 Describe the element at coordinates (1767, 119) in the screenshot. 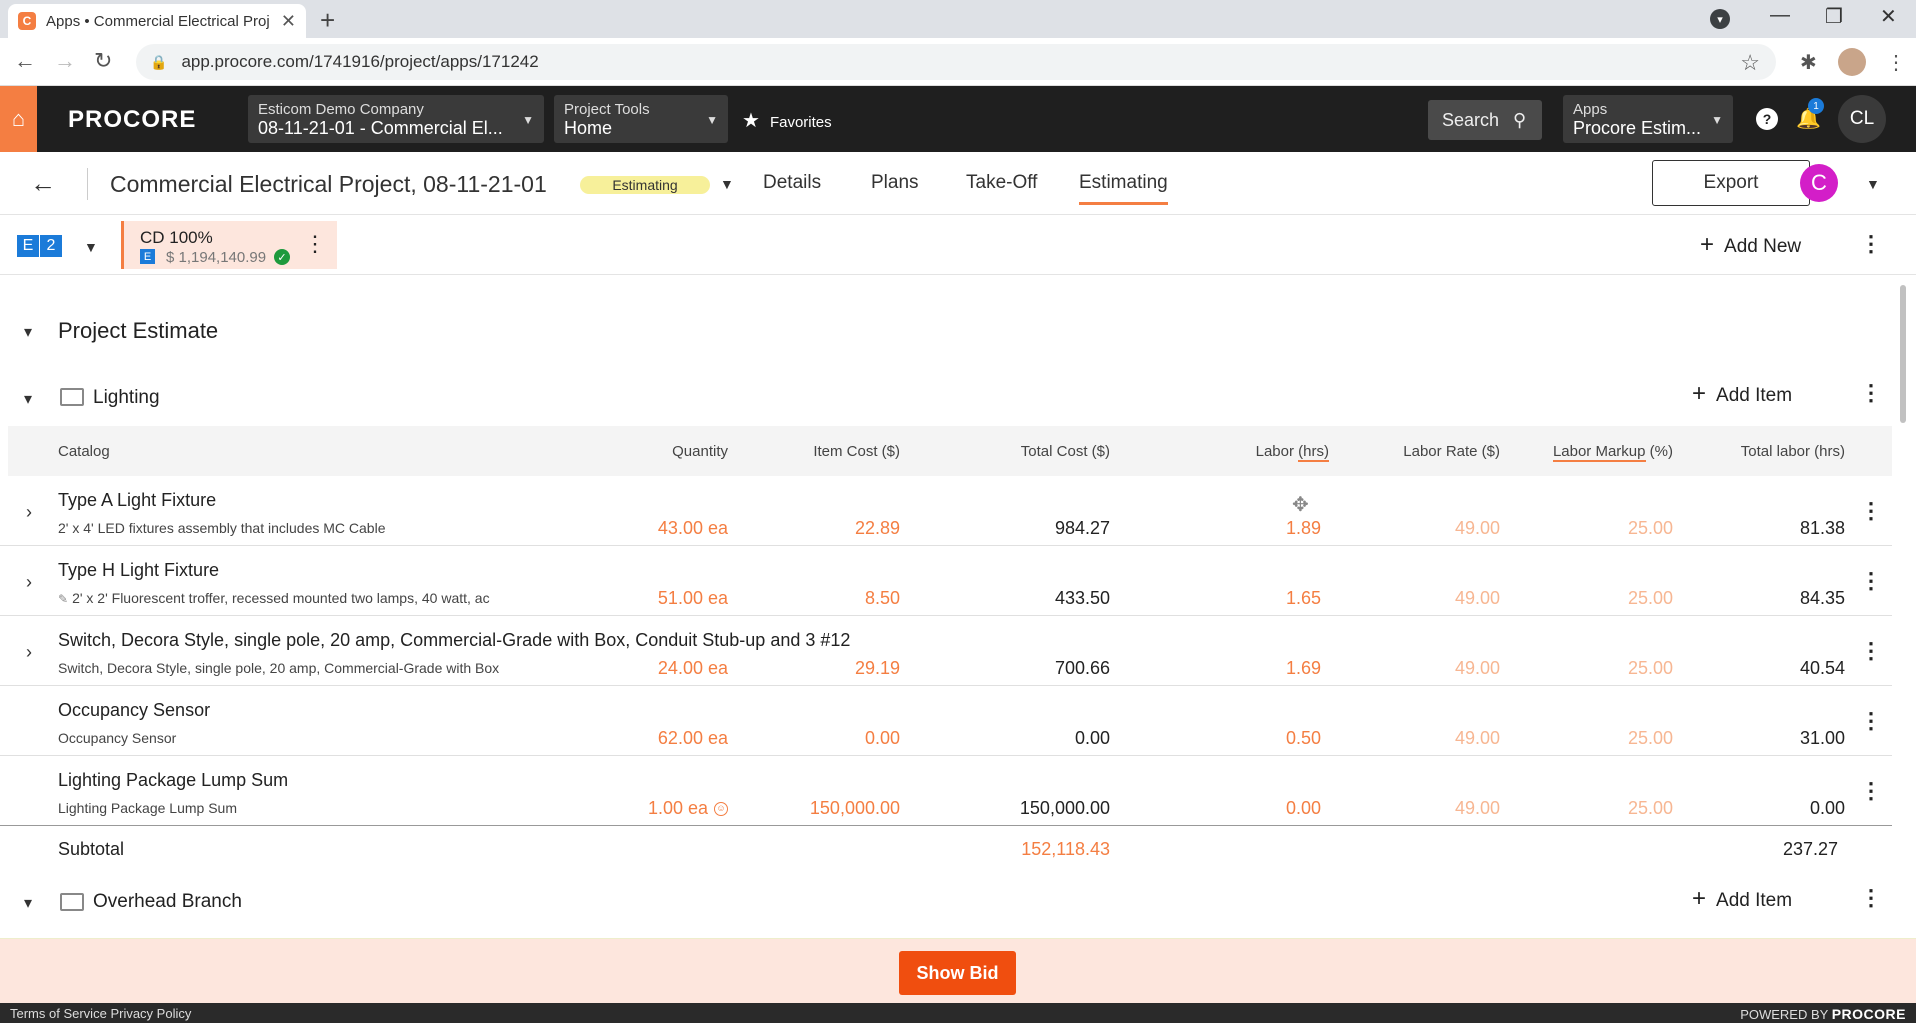

I see `help-icon: ?` at that location.